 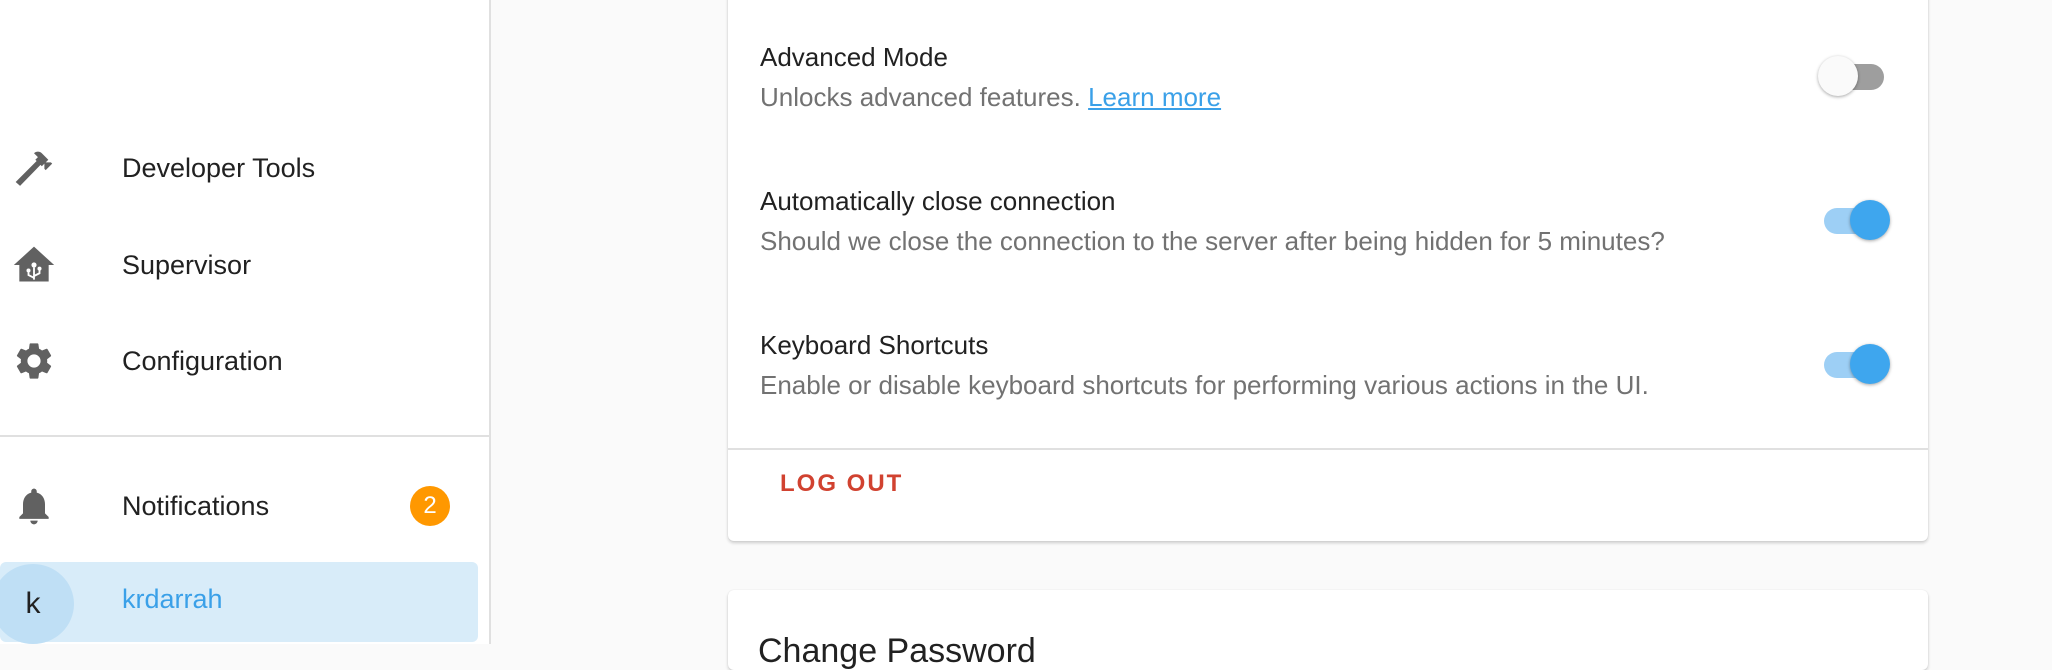 I want to click on sidebar-item-label: Developer Tools, so click(x=219, y=167).